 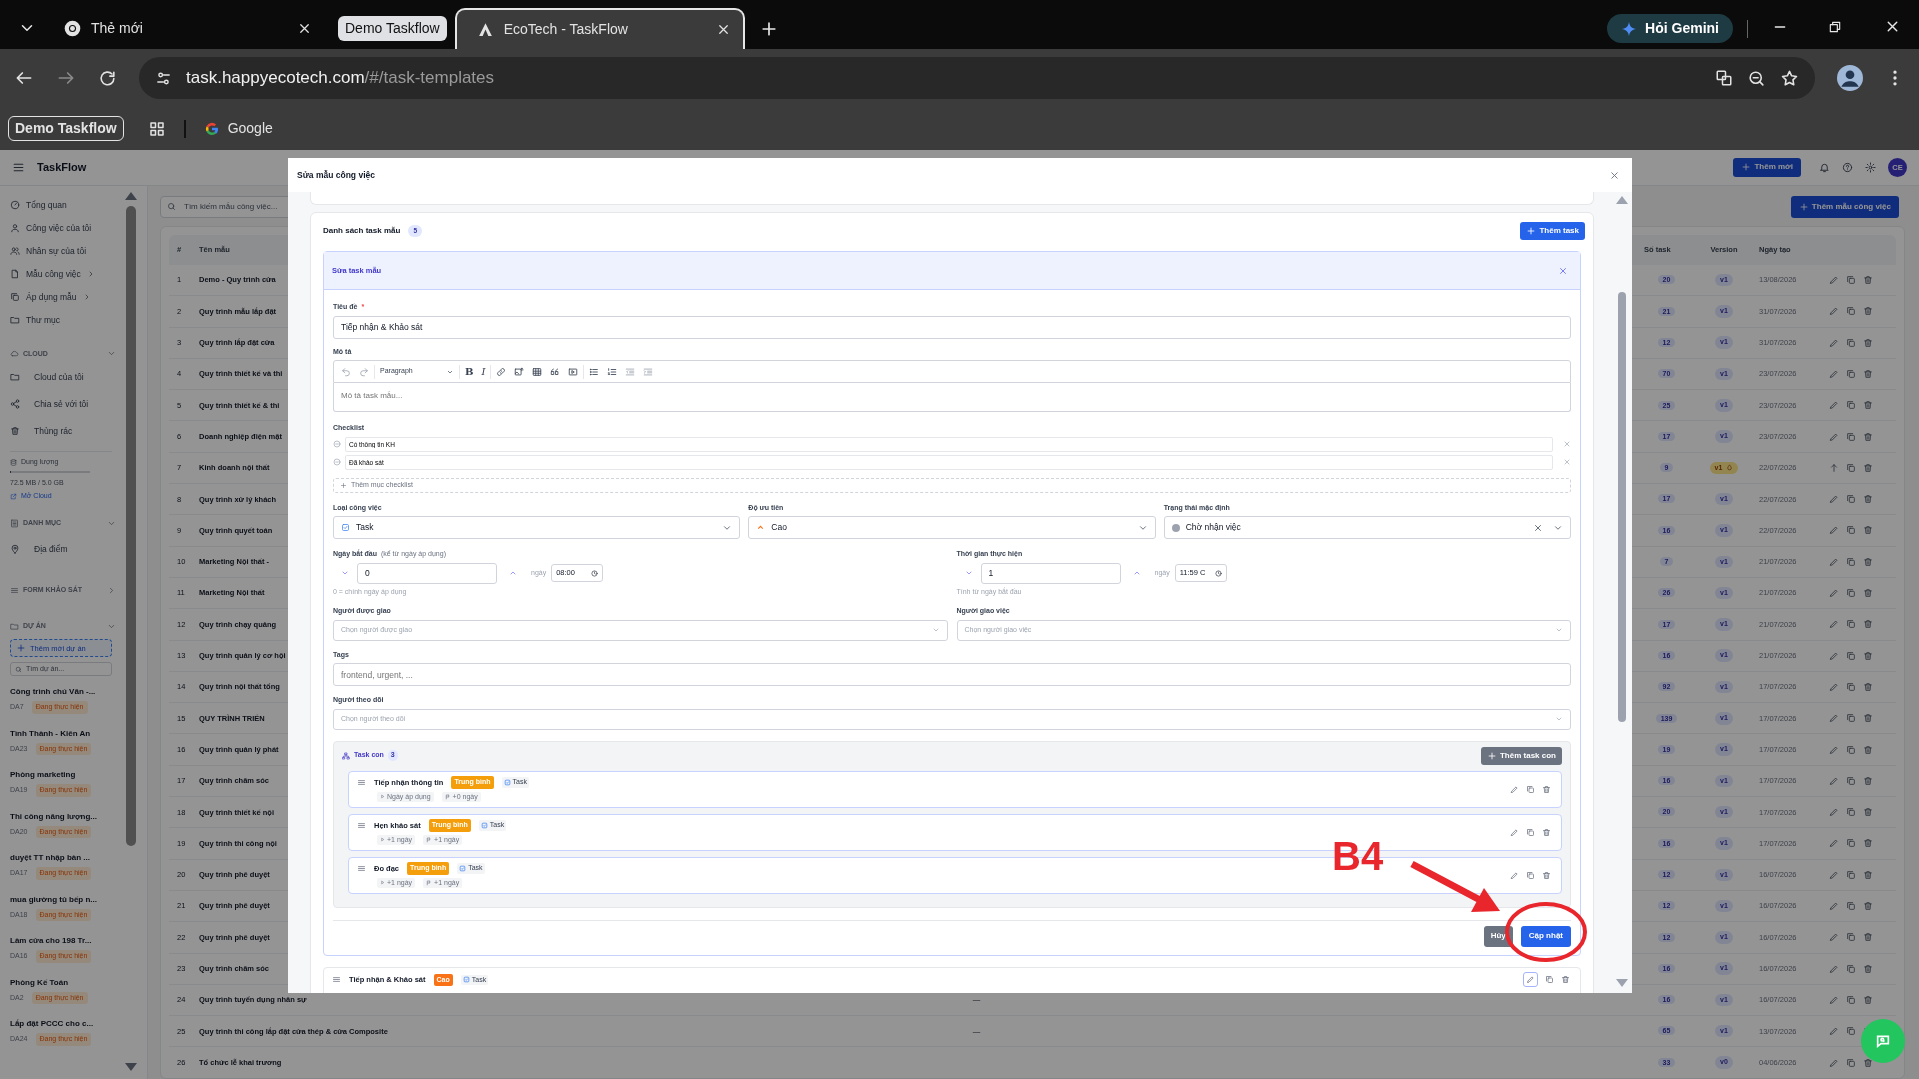 I want to click on number-field: 0, so click(x=427, y=573).